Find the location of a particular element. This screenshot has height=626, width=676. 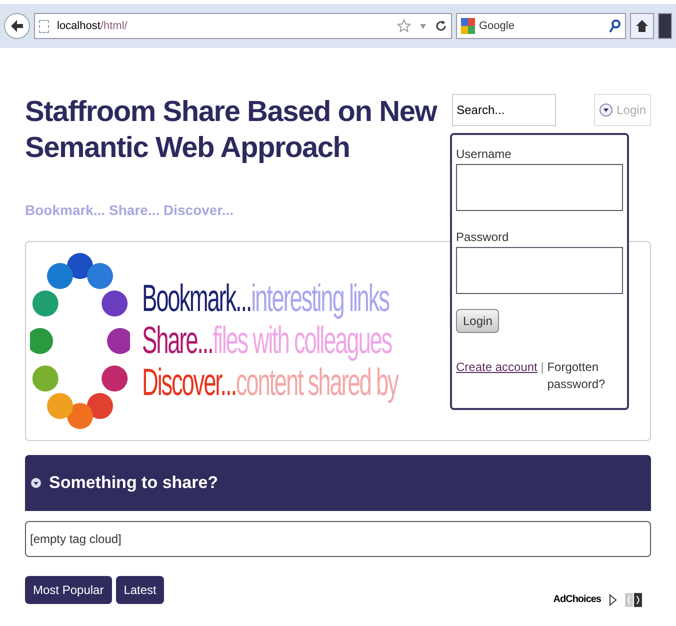

search-engine-name: Google is located at coordinates (497, 26).